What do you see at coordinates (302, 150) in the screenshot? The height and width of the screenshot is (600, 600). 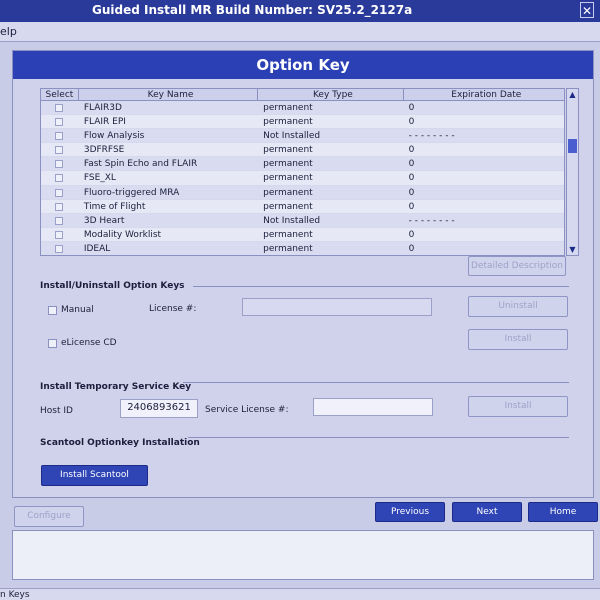 I see `table-row: 3DFRFSE permanent 0` at bounding box center [302, 150].